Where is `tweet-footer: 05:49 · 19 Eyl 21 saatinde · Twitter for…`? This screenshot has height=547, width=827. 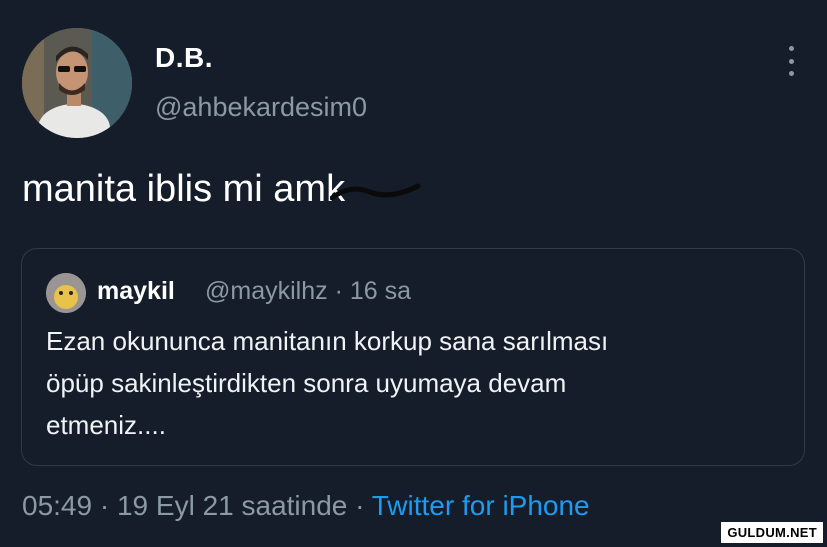
tweet-footer: 05:49 · 19 Eyl 21 saatinde · Twitter for… is located at coordinates (306, 506).